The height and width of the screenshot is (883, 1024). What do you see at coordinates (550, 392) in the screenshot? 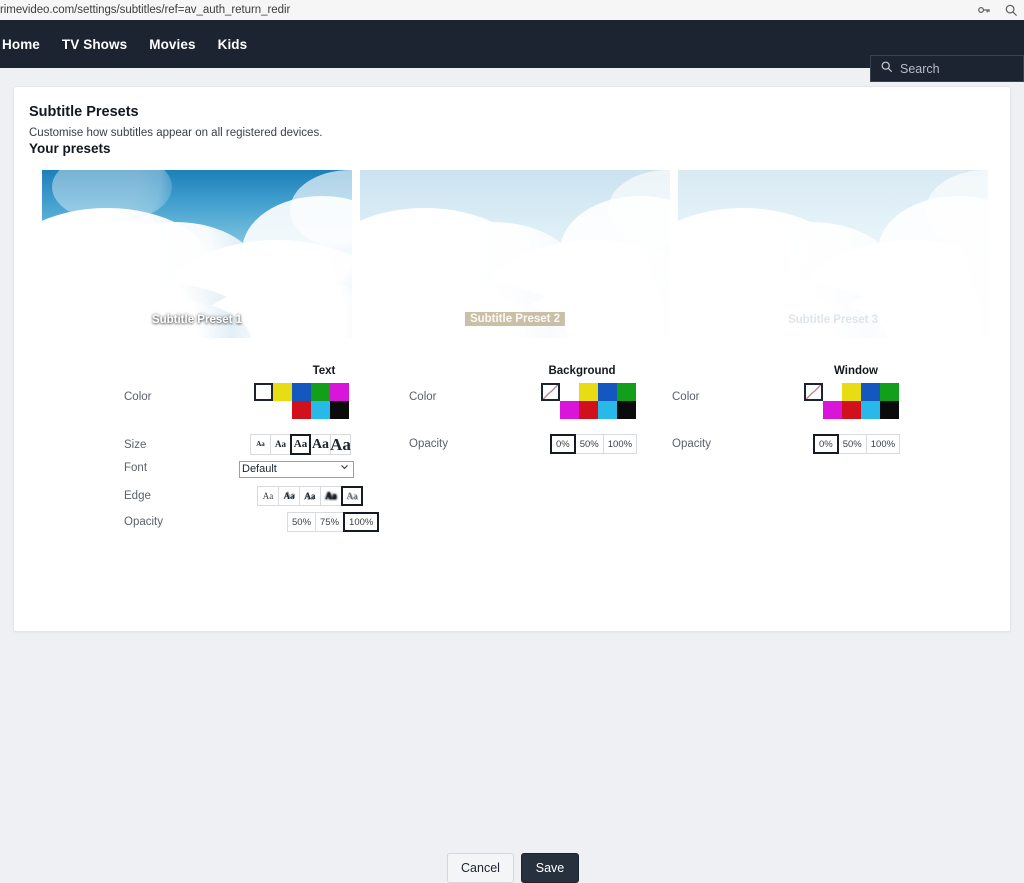
I see `background-color-swatch-transparent` at bounding box center [550, 392].